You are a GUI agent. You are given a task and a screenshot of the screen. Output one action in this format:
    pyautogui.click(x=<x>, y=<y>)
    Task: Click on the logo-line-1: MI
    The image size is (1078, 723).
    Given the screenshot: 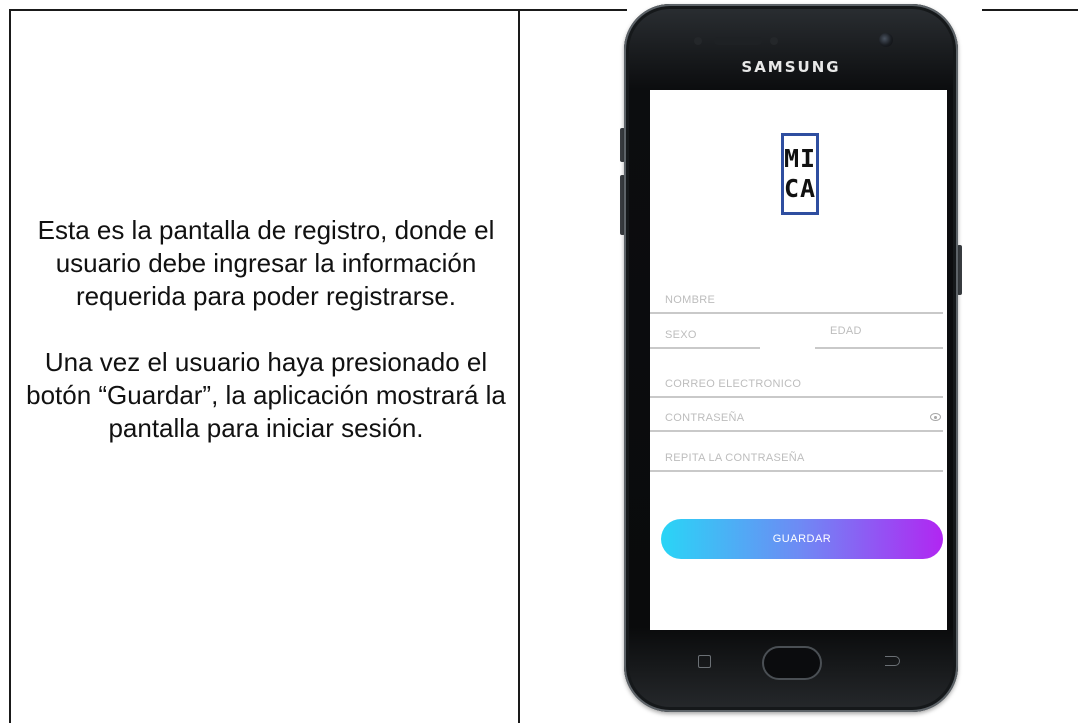 What is the action you would take?
    pyautogui.click(x=800, y=158)
    